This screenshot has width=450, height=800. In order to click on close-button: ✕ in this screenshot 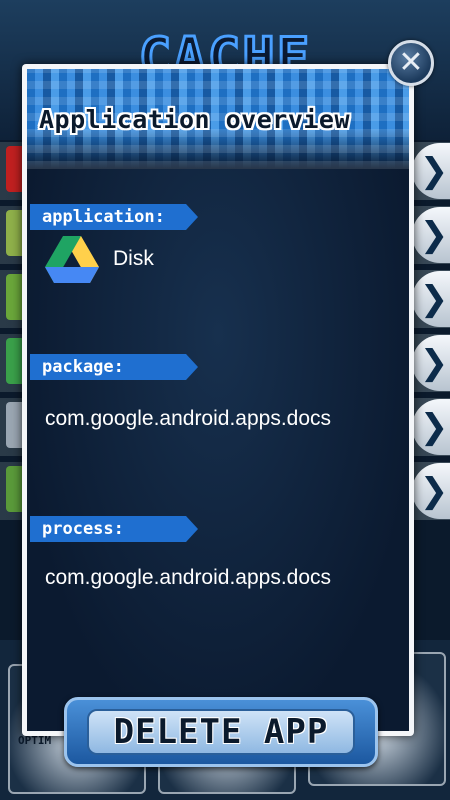, I will do `click(411, 63)`.